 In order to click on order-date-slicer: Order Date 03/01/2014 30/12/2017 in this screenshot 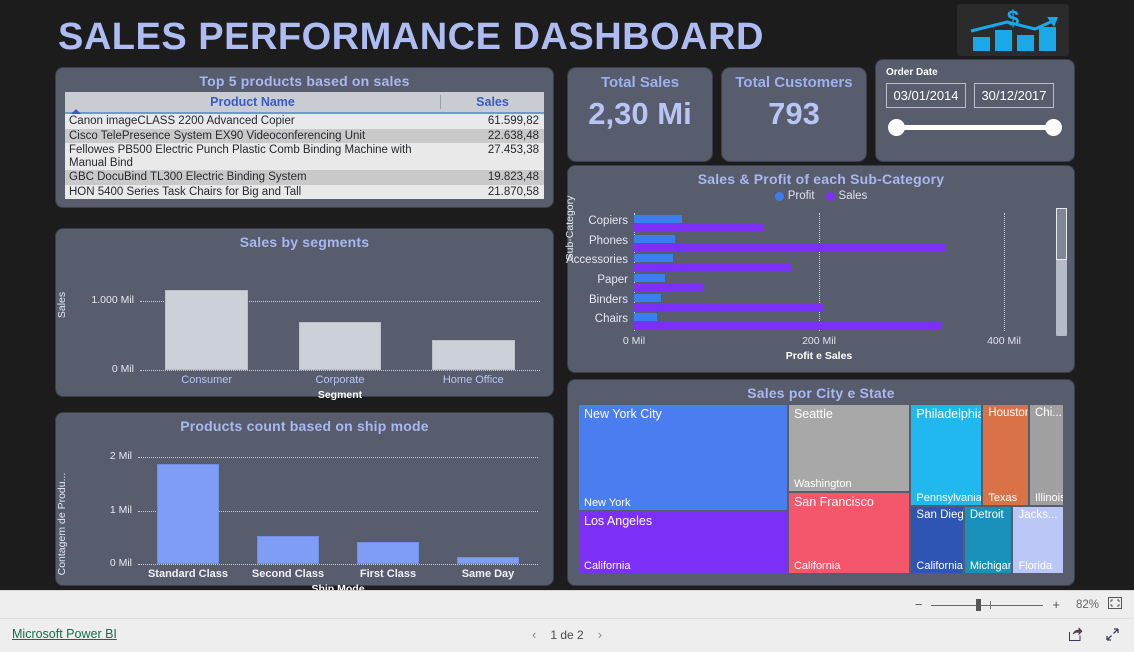, I will do `click(975, 110)`.